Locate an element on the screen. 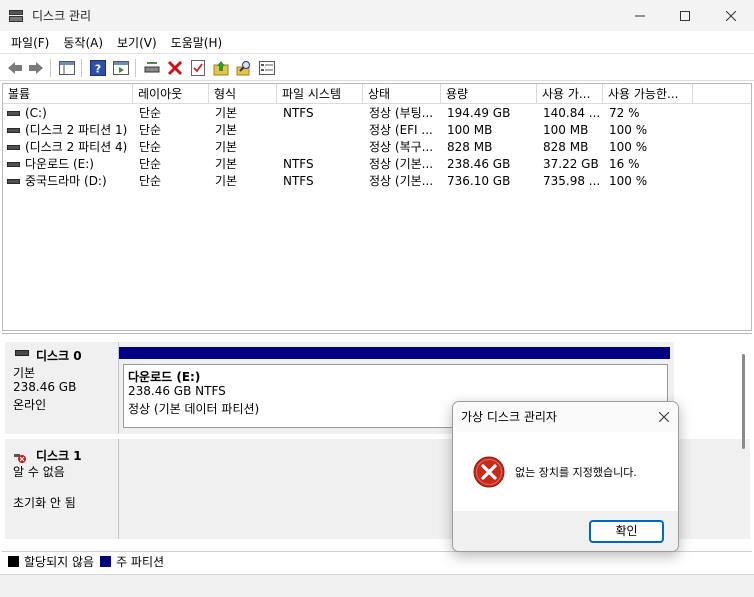 Image resolution: width=754 pixels, height=597 pixels. minimize-button is located at coordinates (640, 15).